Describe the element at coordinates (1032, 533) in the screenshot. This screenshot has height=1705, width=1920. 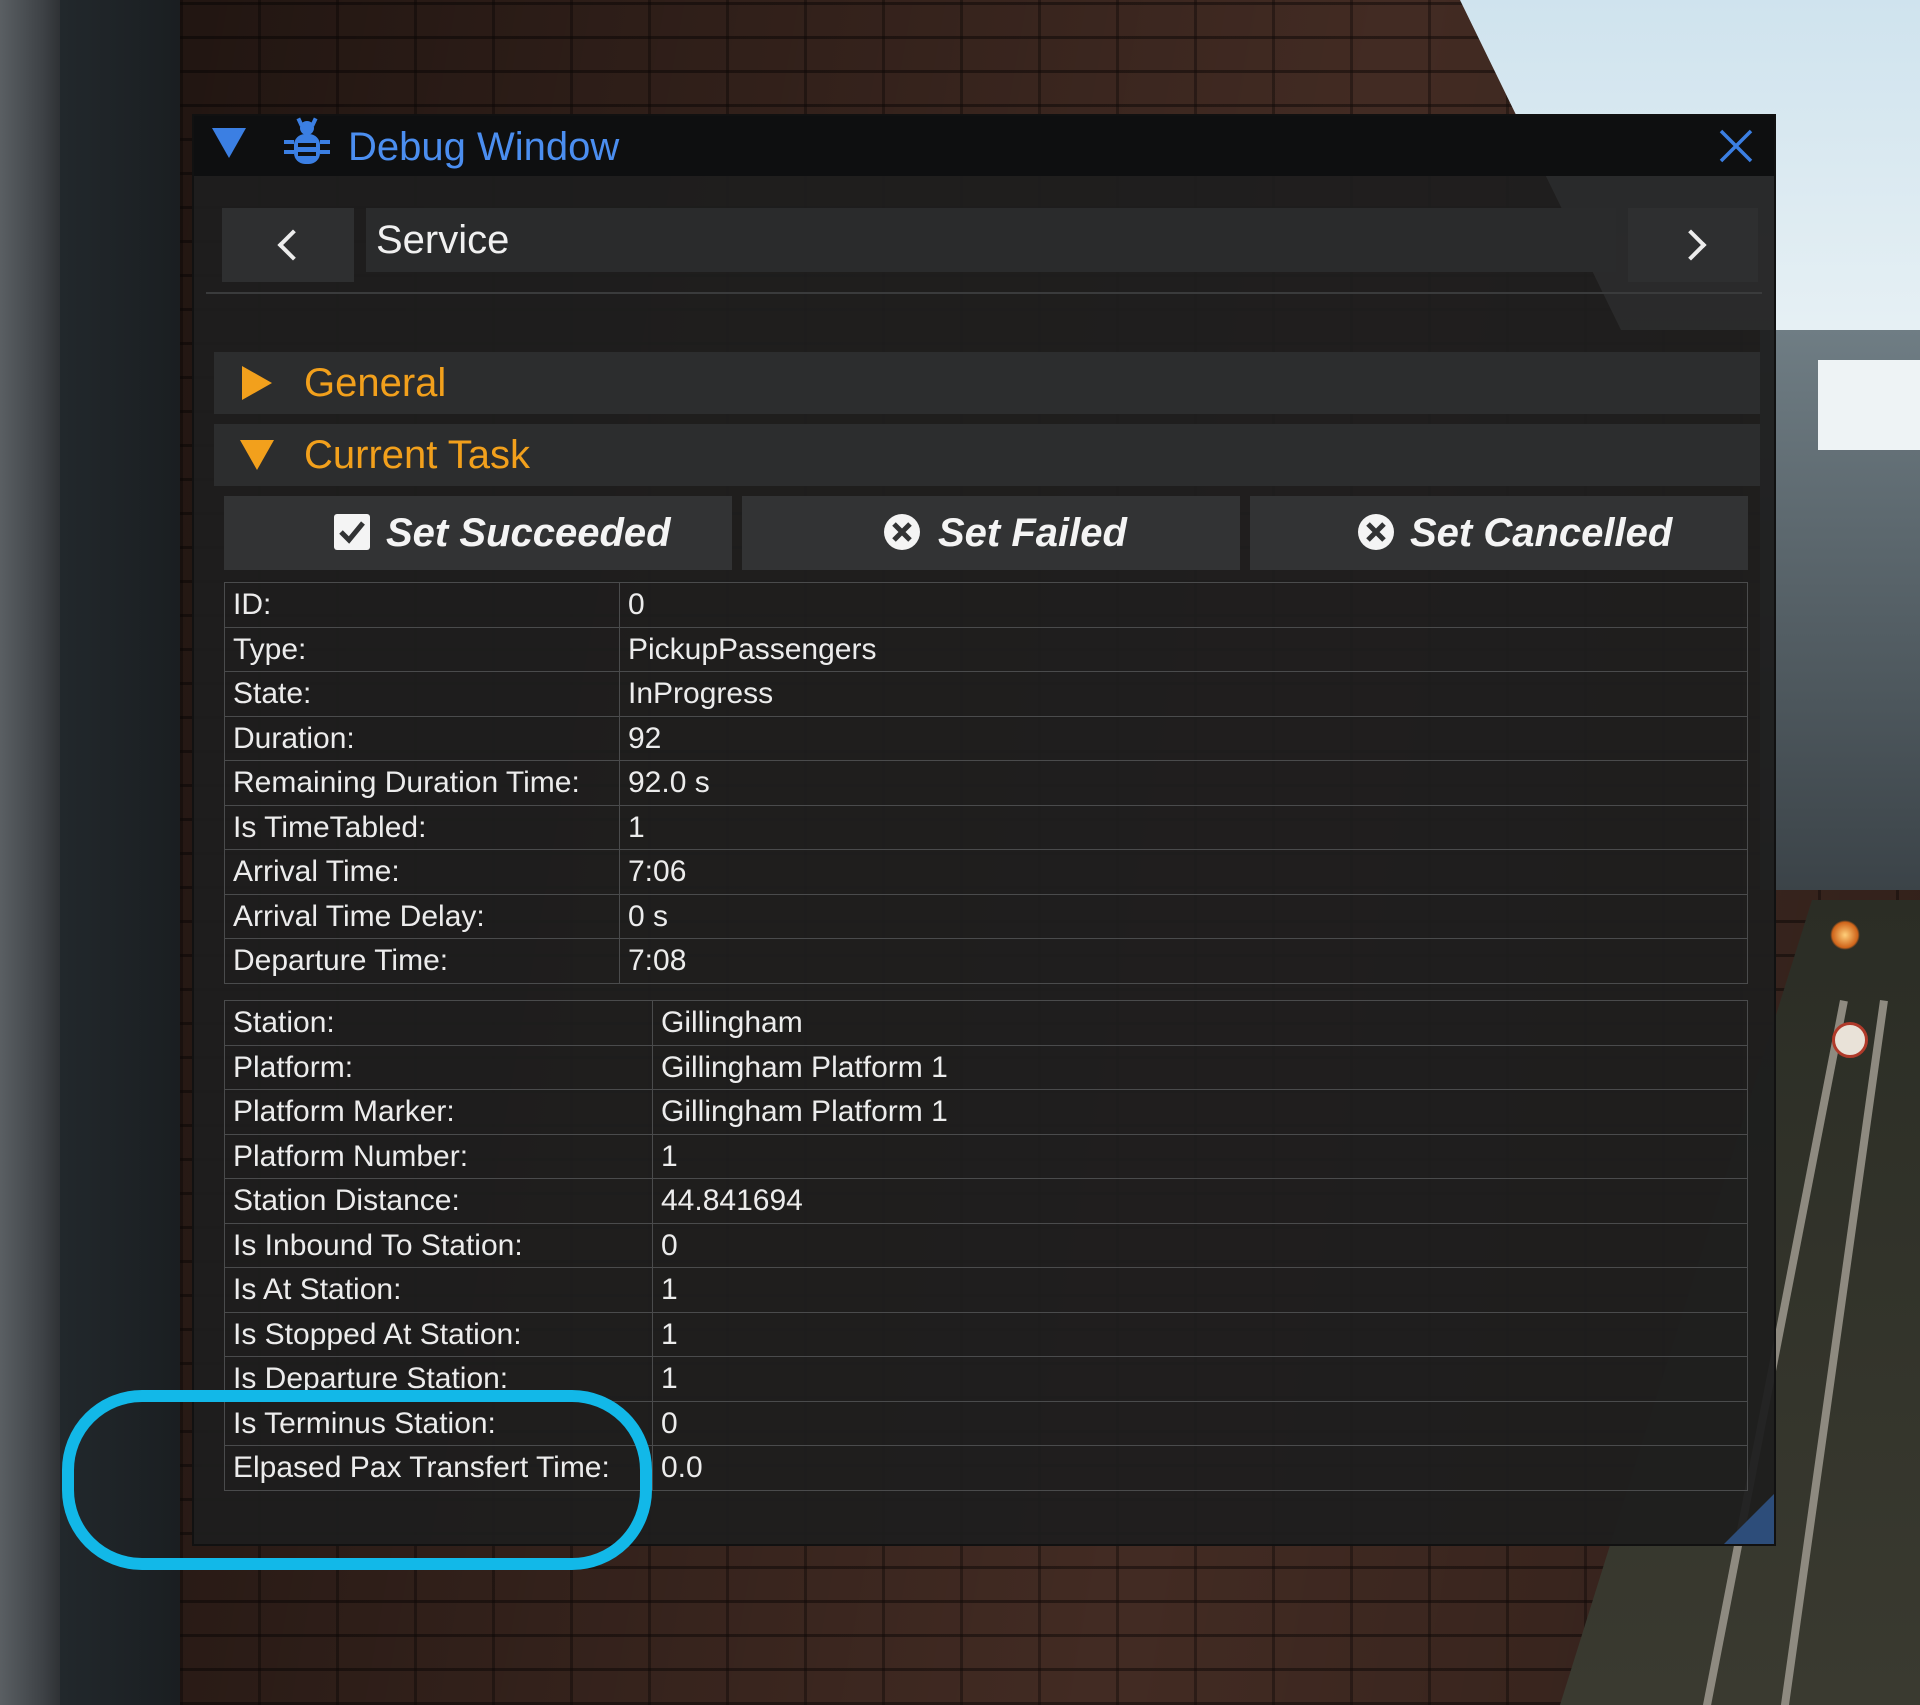
I see `set-failed-label: Set Failed` at that location.